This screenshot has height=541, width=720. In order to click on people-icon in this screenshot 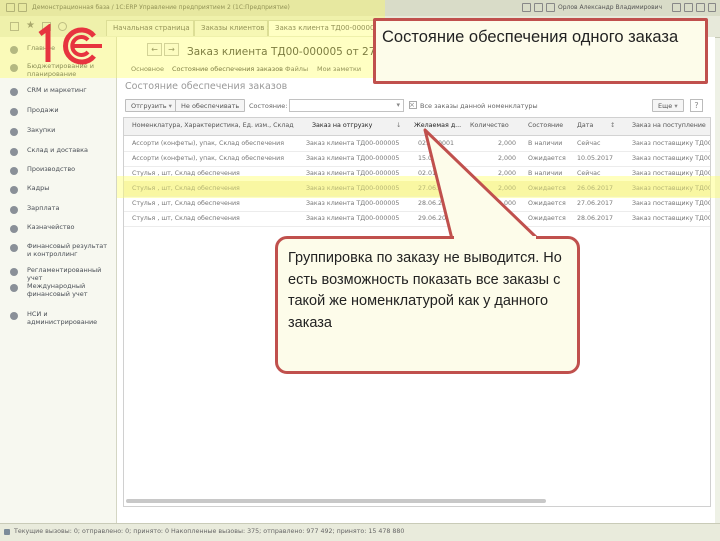, I will do `click(14, 190)`.